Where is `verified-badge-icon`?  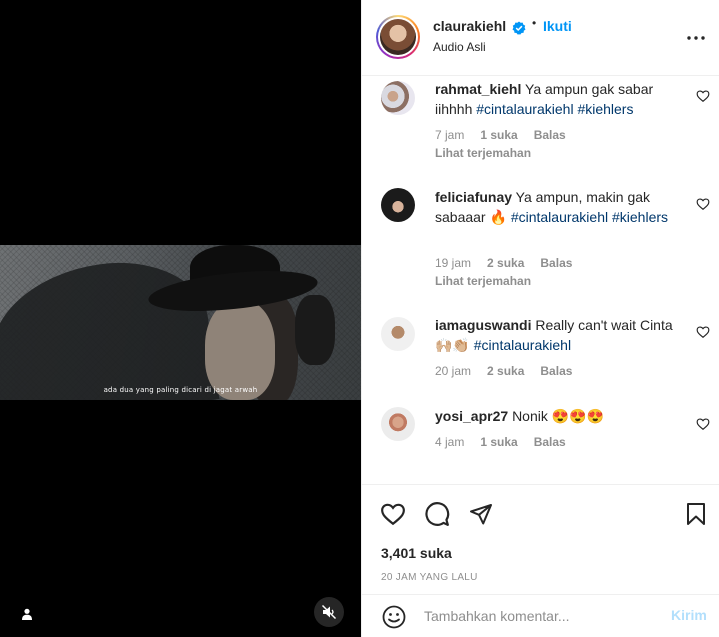
verified-badge-icon is located at coordinates (519, 28).